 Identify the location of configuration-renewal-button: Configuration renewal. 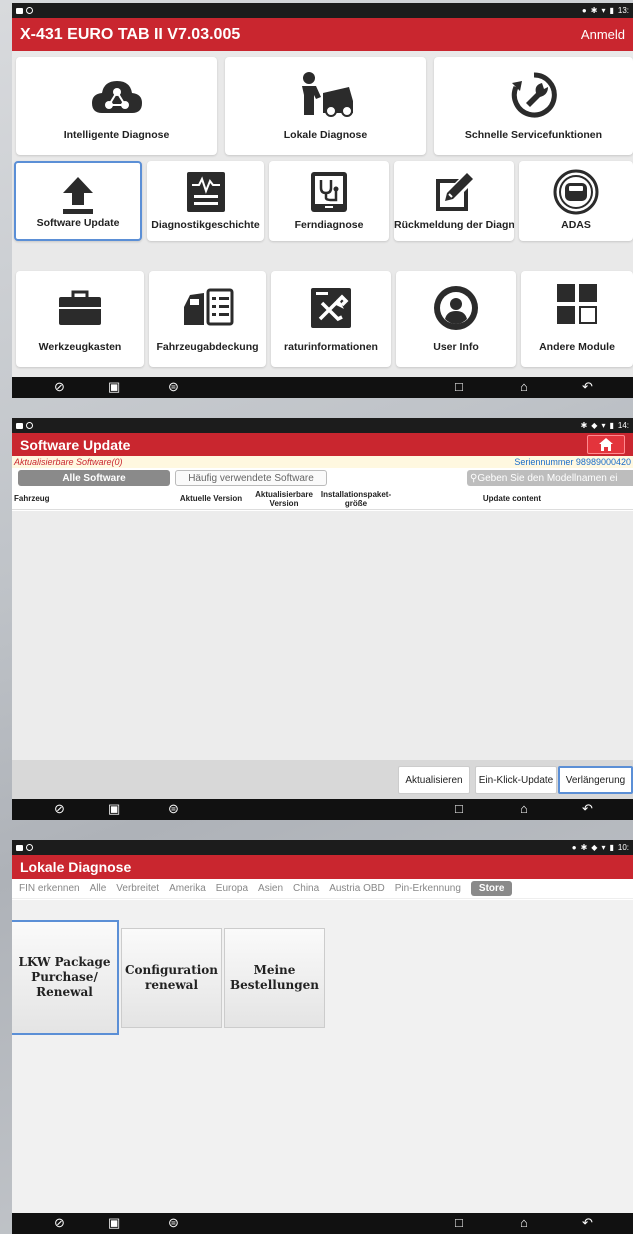
(171, 978).